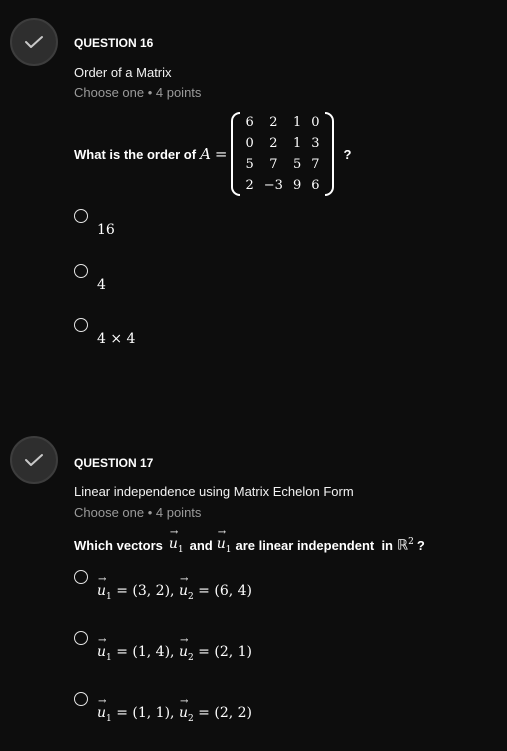  I want to click on prompt-text: are linear independent in, so click(314, 545).